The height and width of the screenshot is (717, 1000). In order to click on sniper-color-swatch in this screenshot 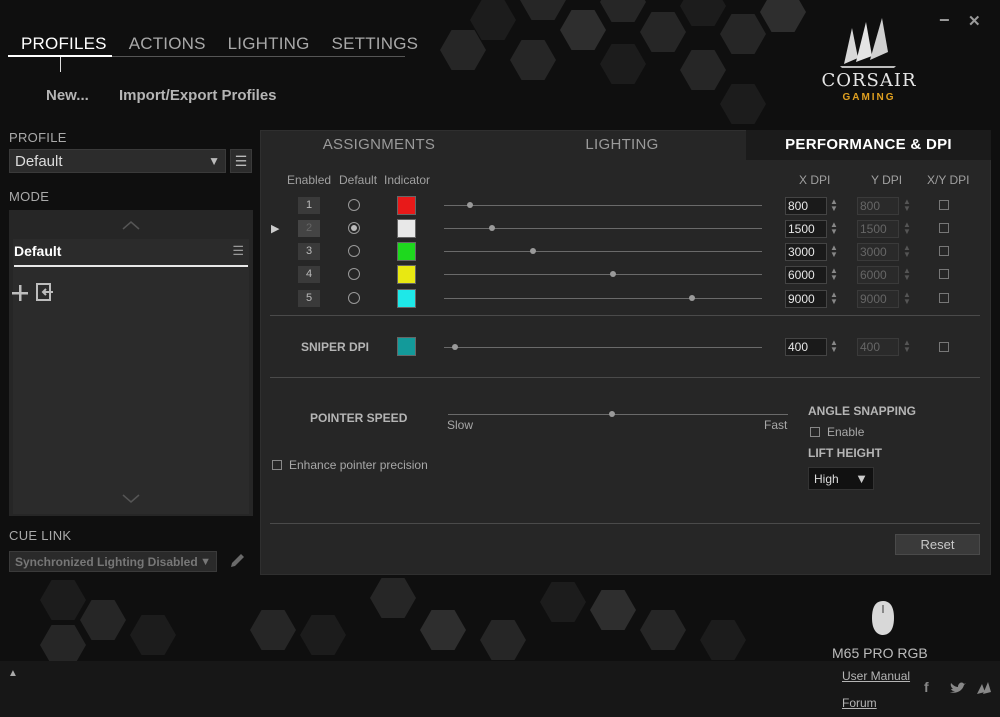, I will do `click(406, 346)`.